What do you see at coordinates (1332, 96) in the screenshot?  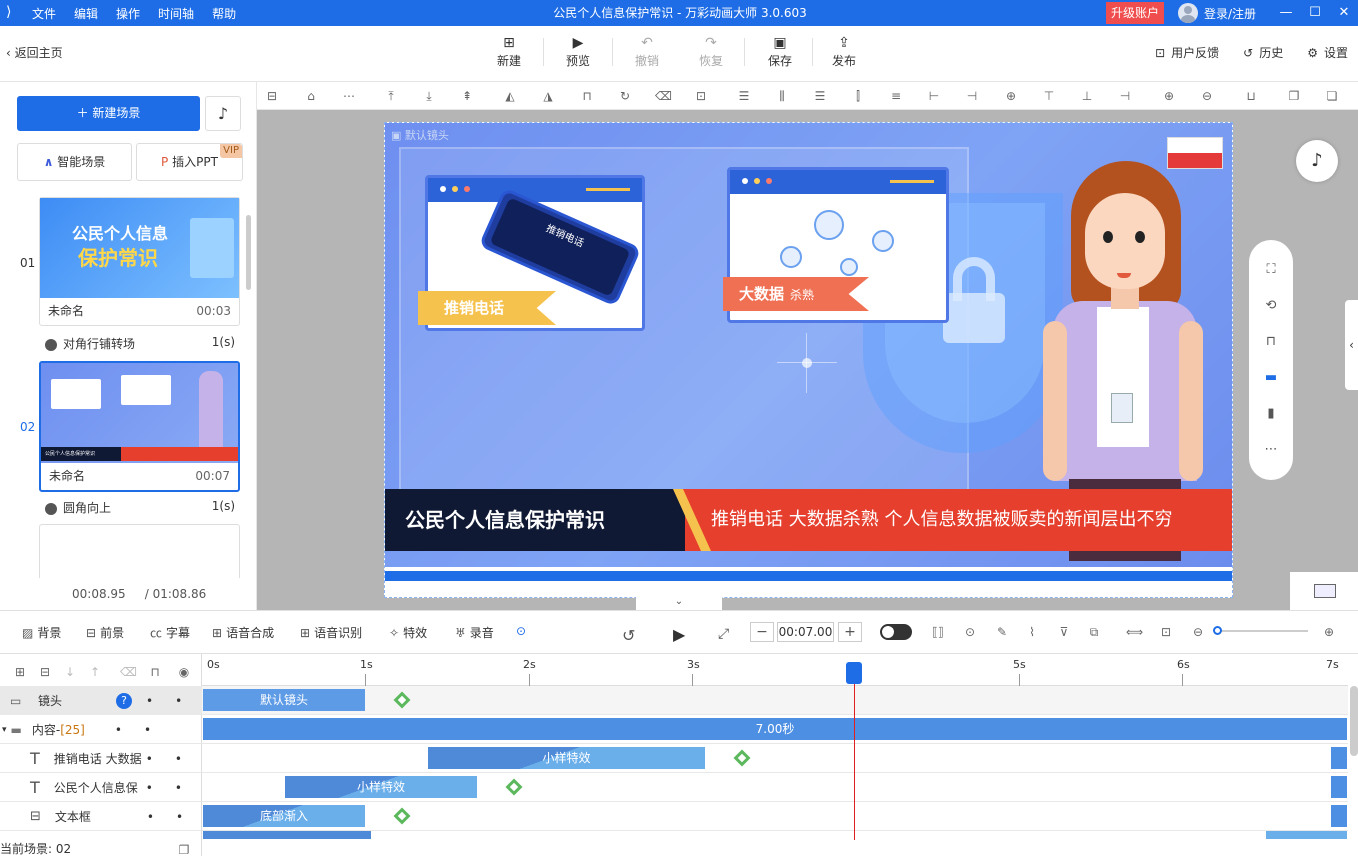 I see `paste-icon: ❏` at bounding box center [1332, 96].